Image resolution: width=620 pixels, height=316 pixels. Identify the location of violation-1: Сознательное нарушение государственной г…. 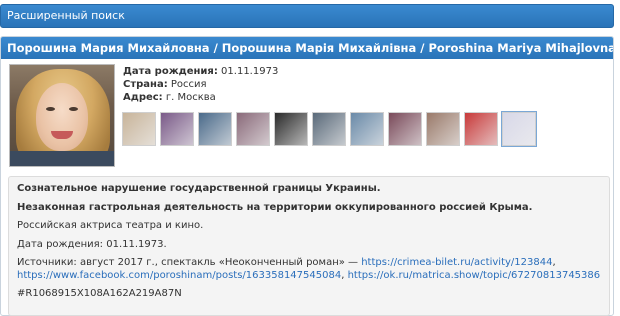
(199, 188).